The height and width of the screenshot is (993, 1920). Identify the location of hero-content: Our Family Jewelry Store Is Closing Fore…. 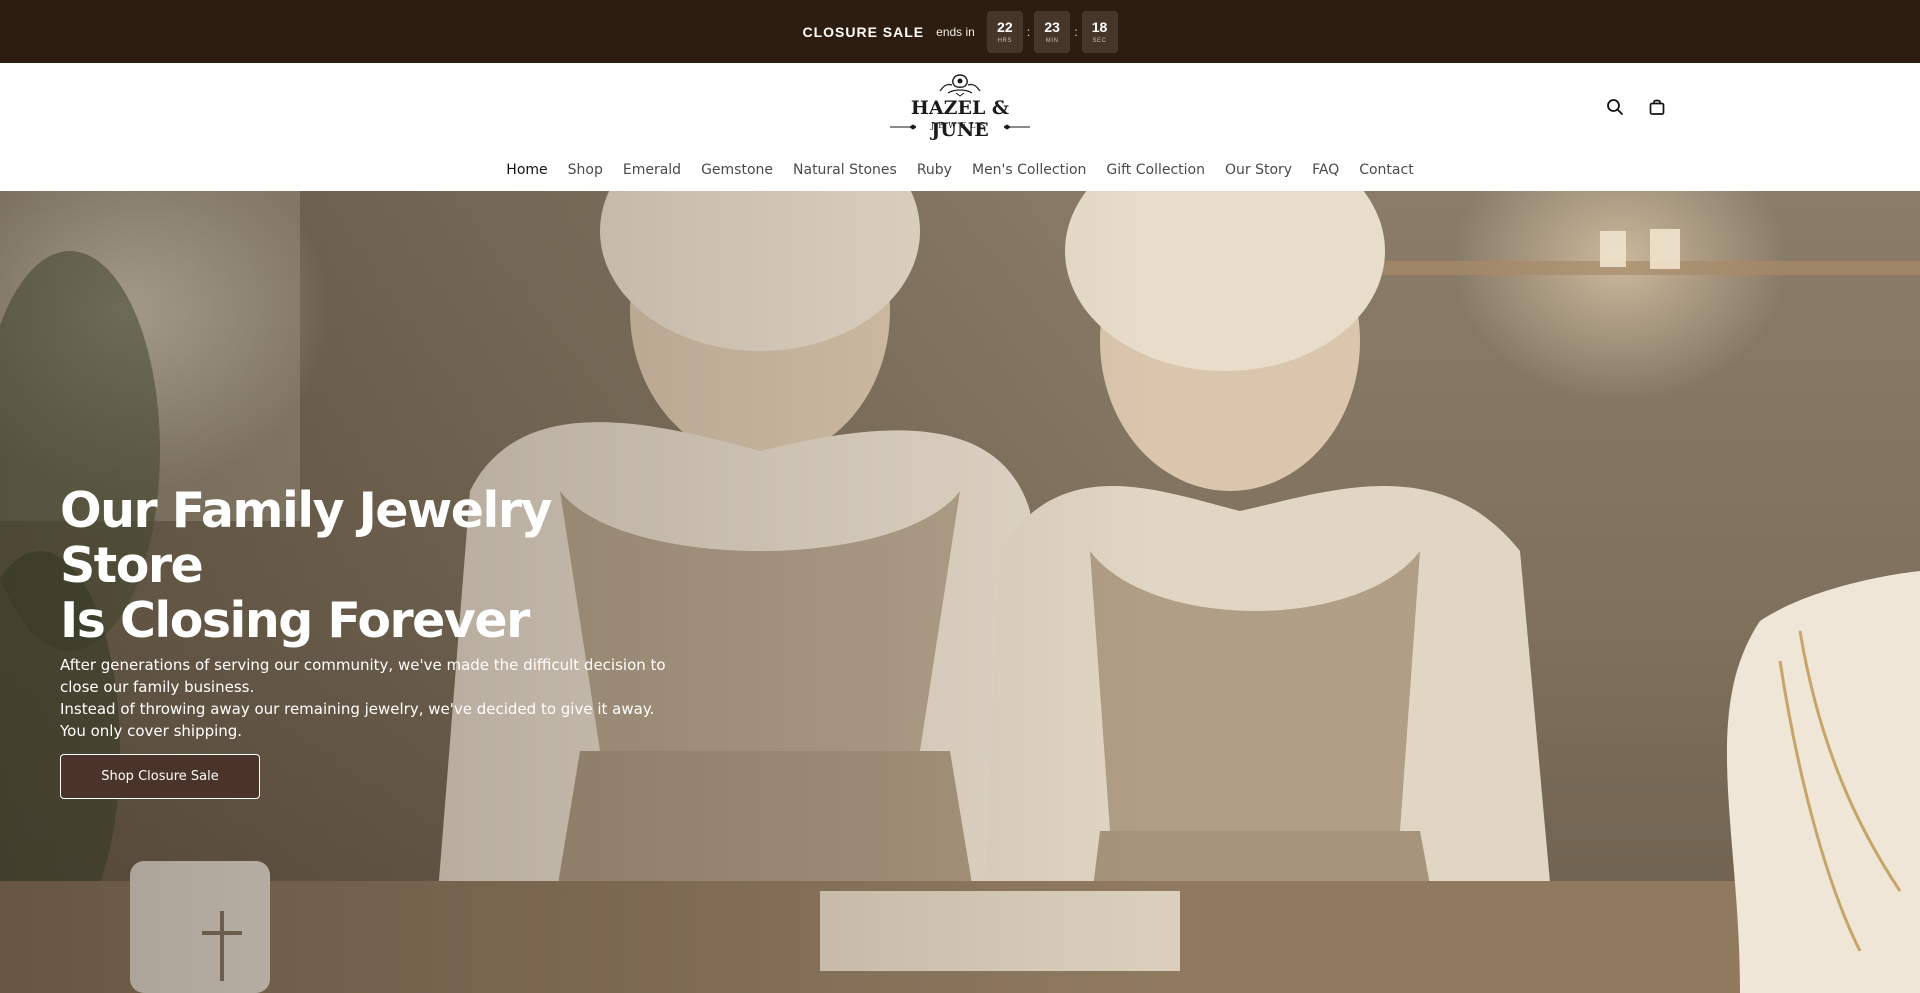
(410, 641).